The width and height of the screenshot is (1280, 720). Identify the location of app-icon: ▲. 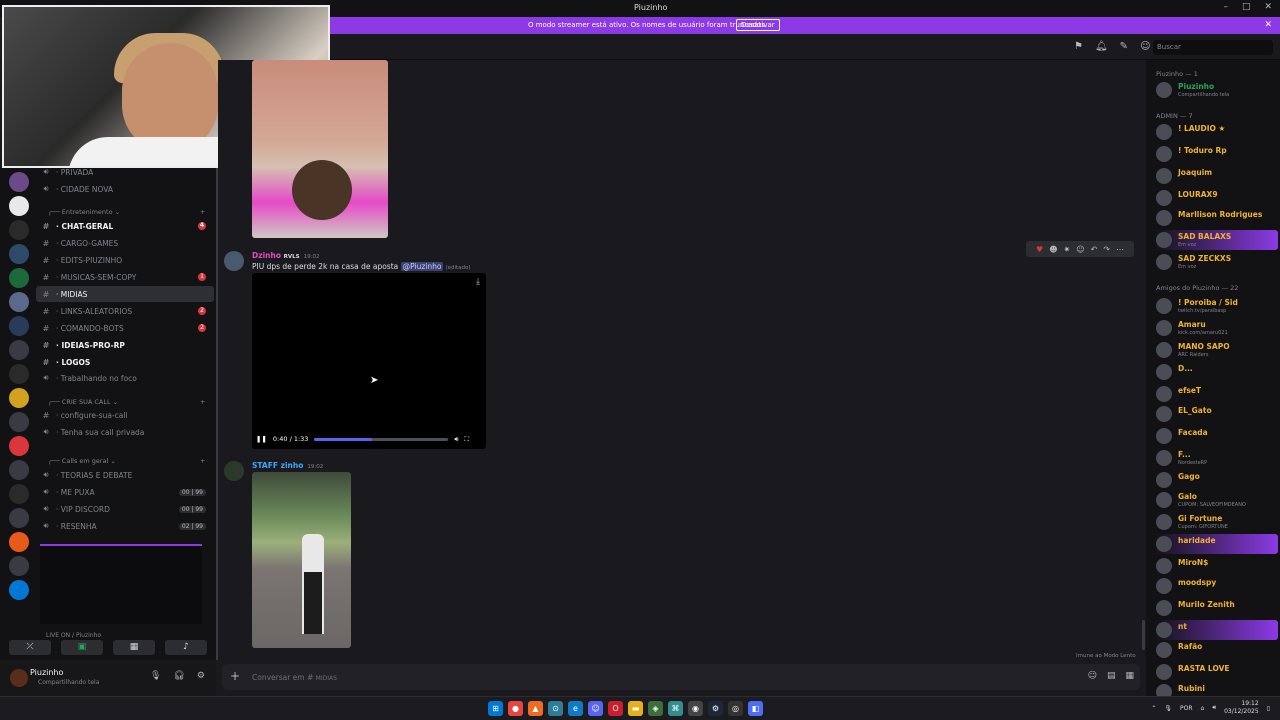
(535, 708).